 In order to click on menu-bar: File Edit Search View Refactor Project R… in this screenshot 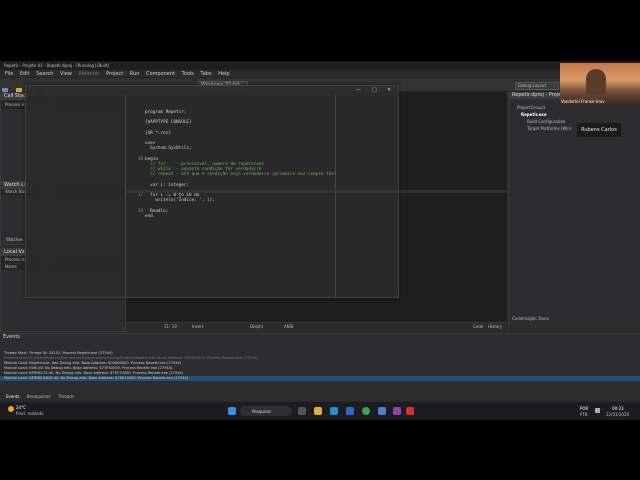, I will do `click(320, 74)`.